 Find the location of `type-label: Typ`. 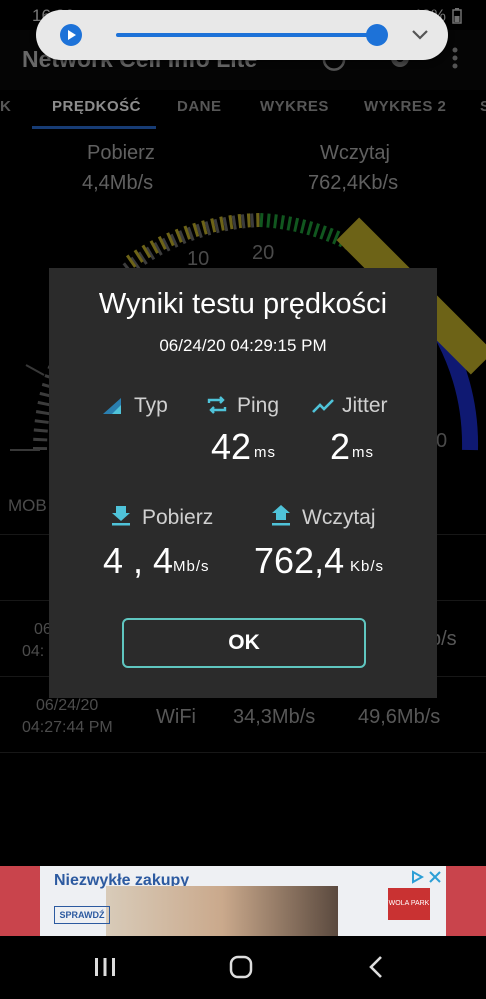

type-label: Typ is located at coordinates (151, 405).